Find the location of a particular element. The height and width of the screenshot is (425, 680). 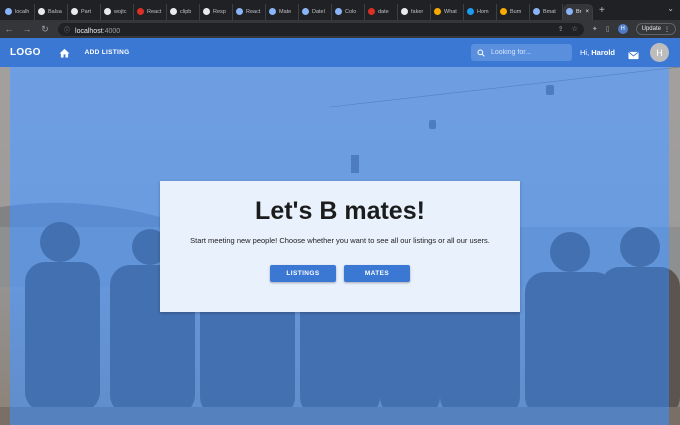

user-greeting: Hi, Harold is located at coordinates (597, 52).